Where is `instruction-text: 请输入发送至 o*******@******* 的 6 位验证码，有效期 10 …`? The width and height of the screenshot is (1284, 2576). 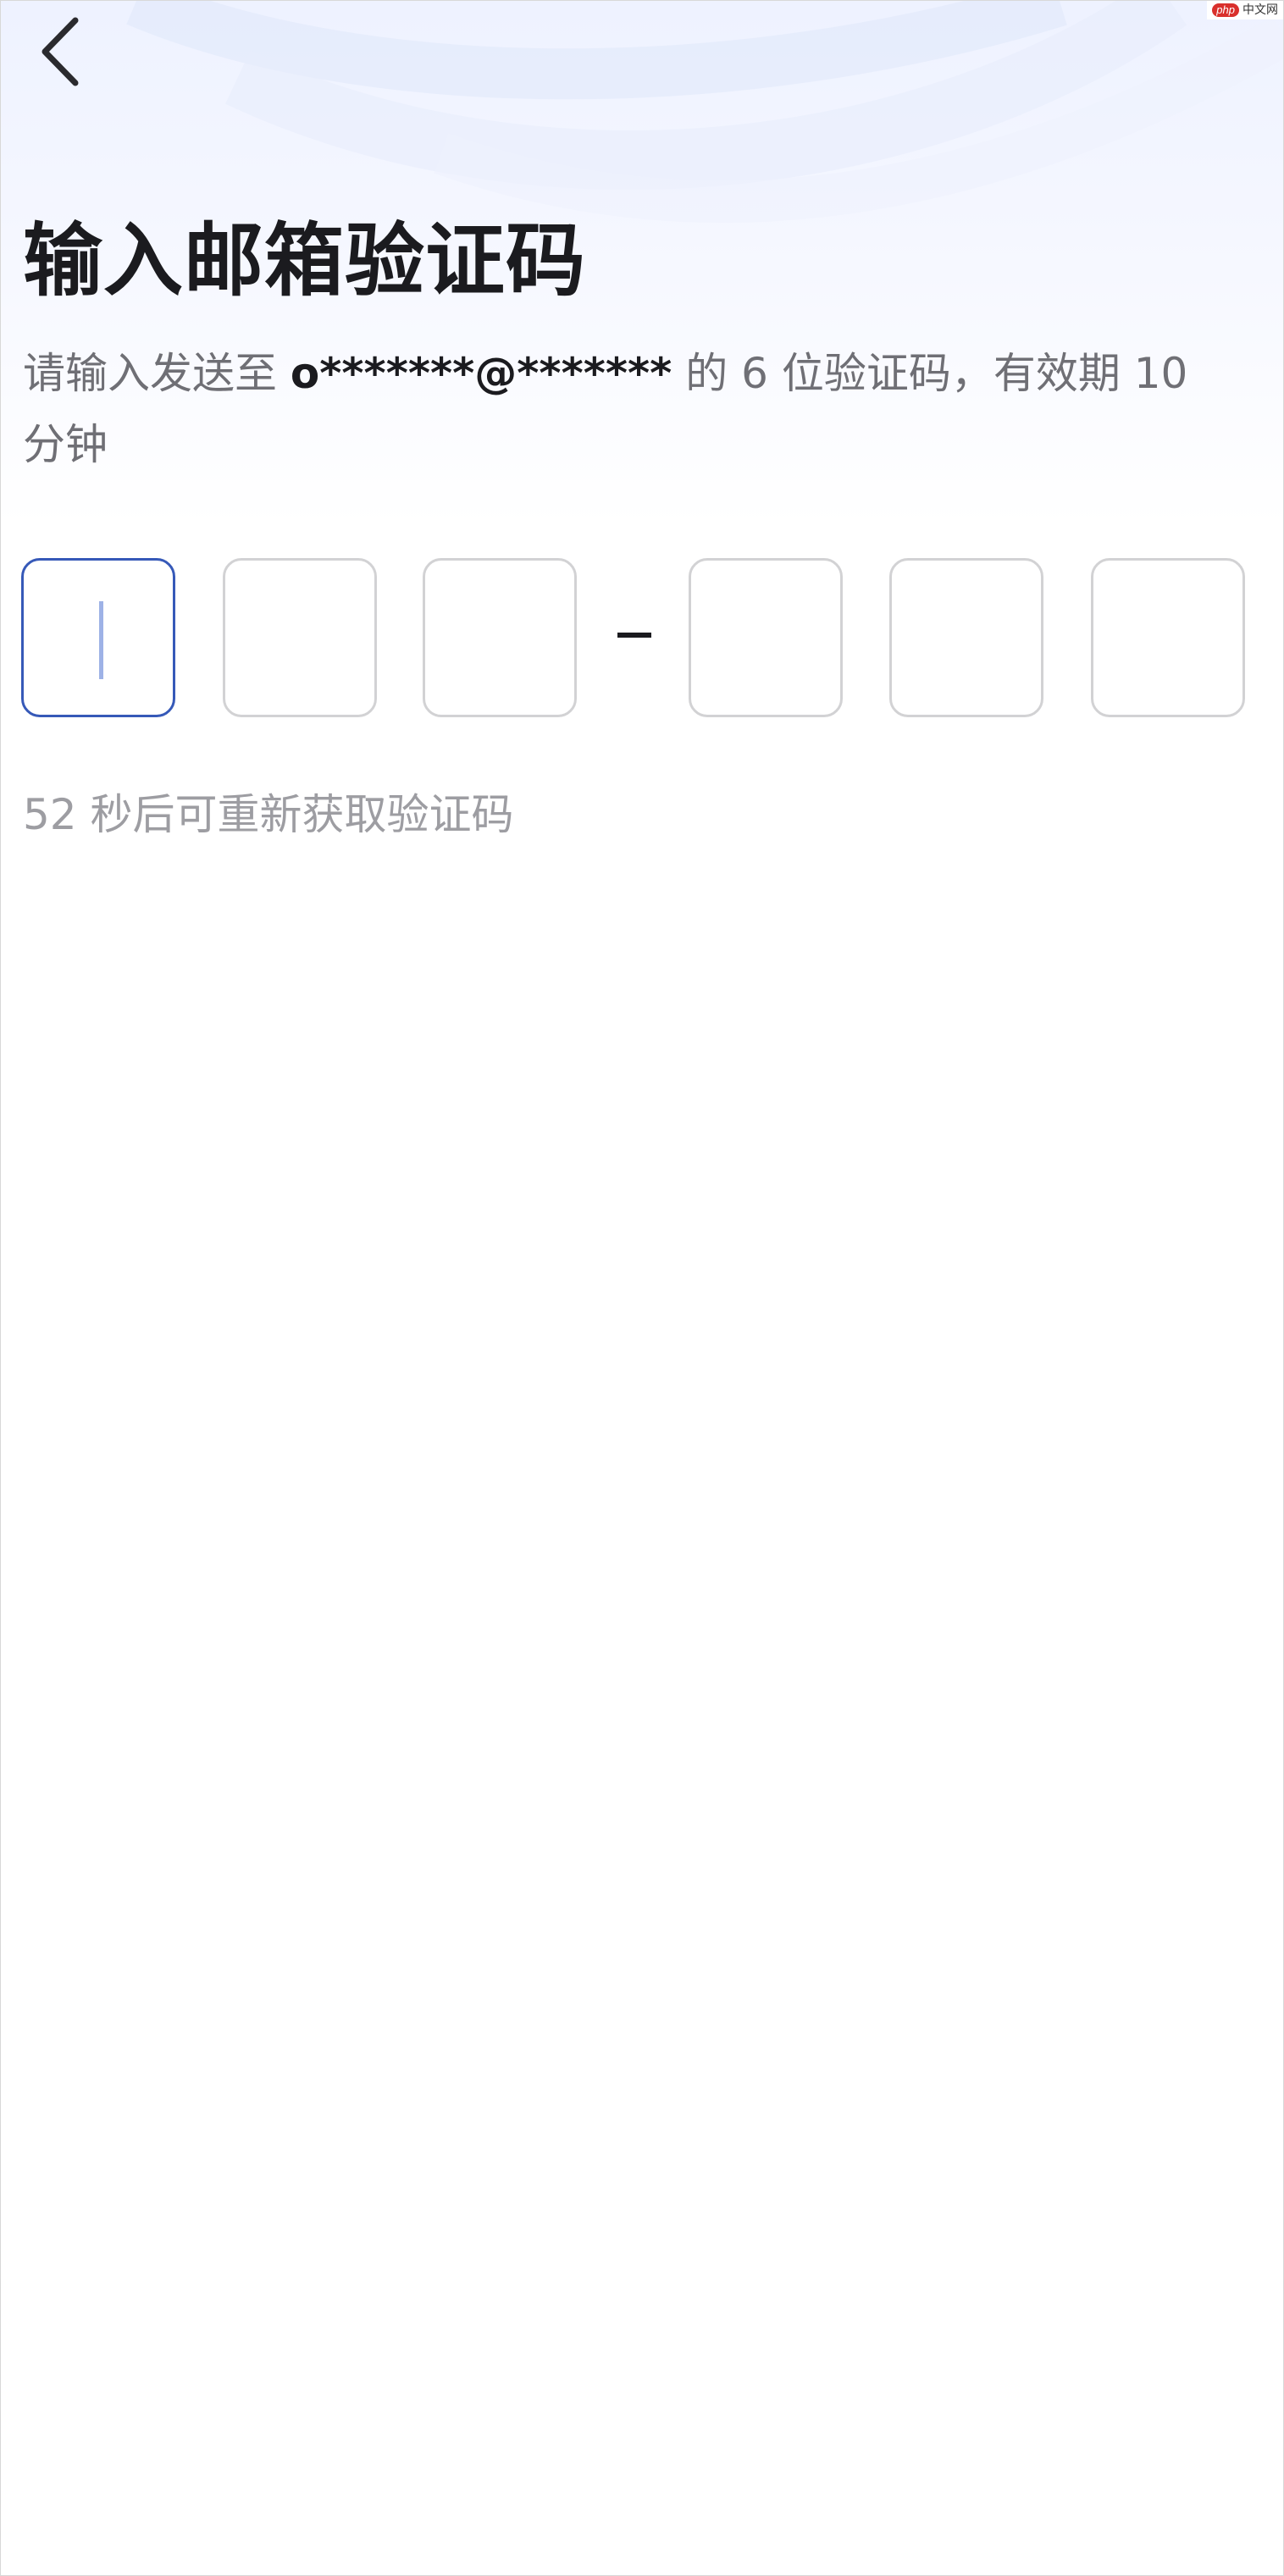
instruction-text: 请输入发送至 o*******@******* 的 6 位验证码，有效期 10 … is located at coordinates (632, 409).